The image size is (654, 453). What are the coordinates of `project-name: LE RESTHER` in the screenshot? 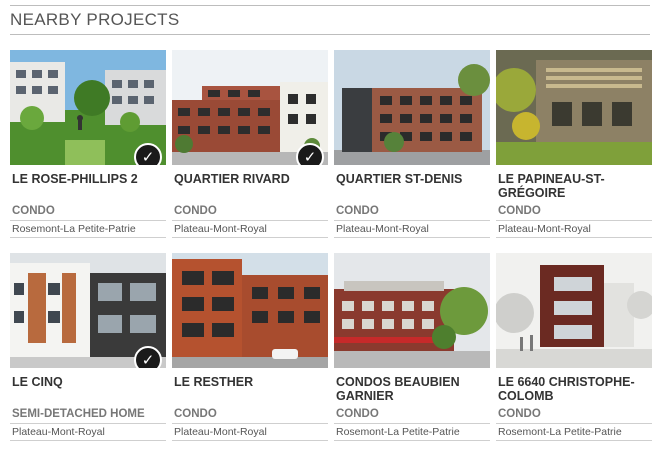 It's located at (251, 382).